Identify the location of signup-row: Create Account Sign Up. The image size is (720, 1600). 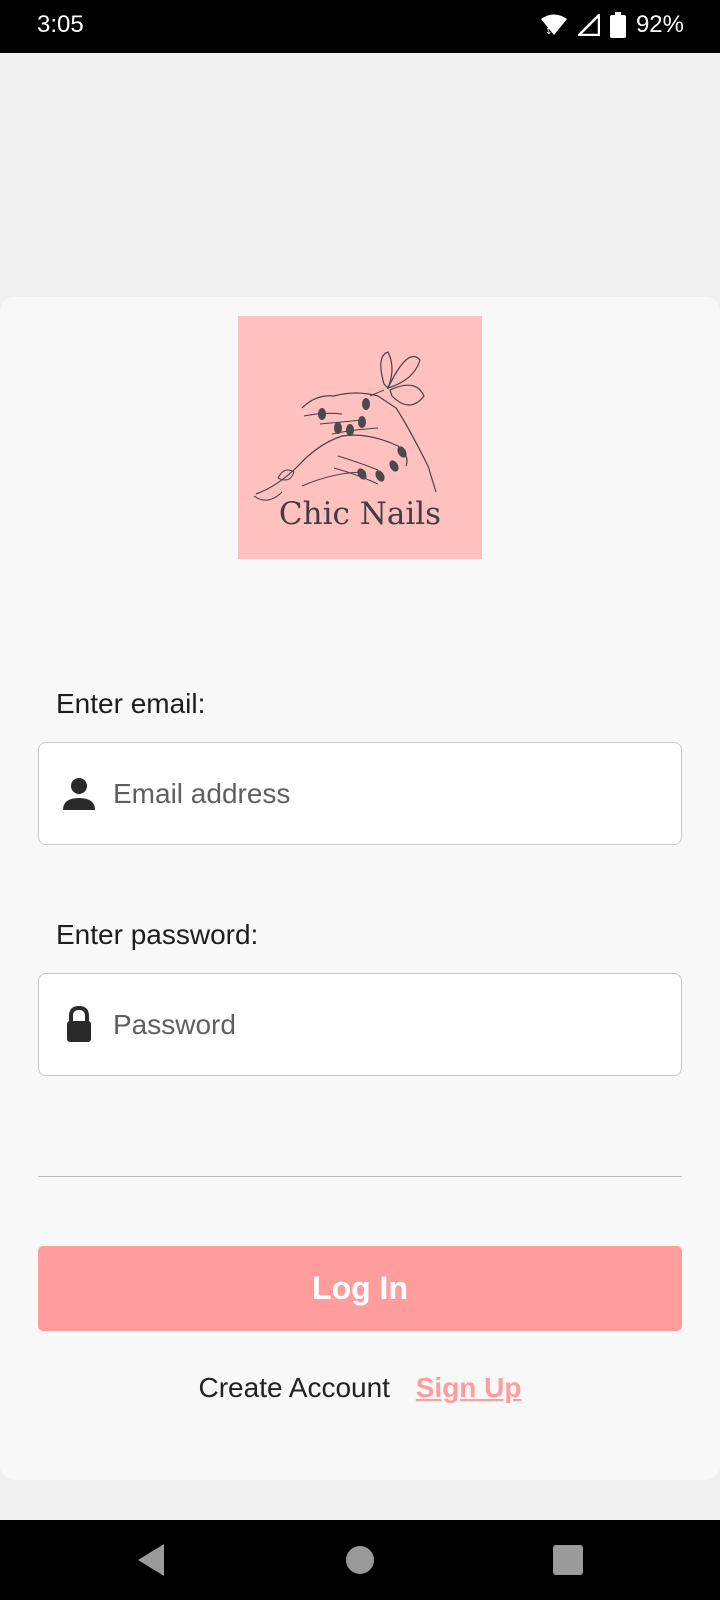
(360, 1388).